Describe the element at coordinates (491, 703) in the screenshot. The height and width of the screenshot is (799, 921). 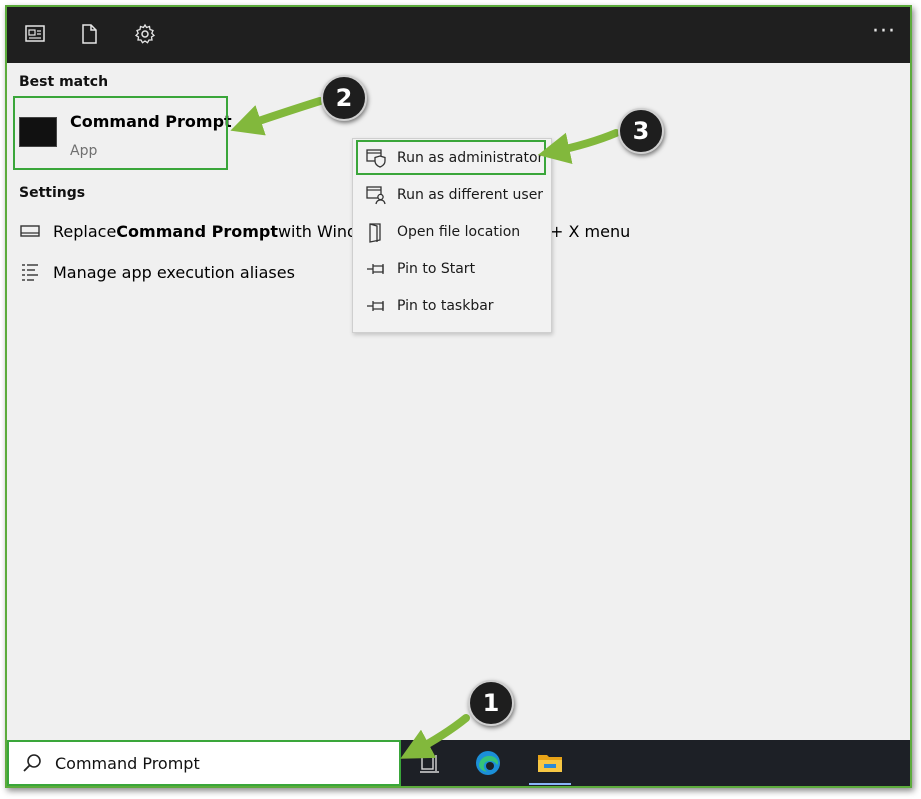
I see `callout-badge-1: 1` at that location.